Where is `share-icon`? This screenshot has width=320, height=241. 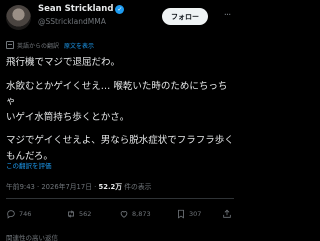 share-icon is located at coordinates (227, 213).